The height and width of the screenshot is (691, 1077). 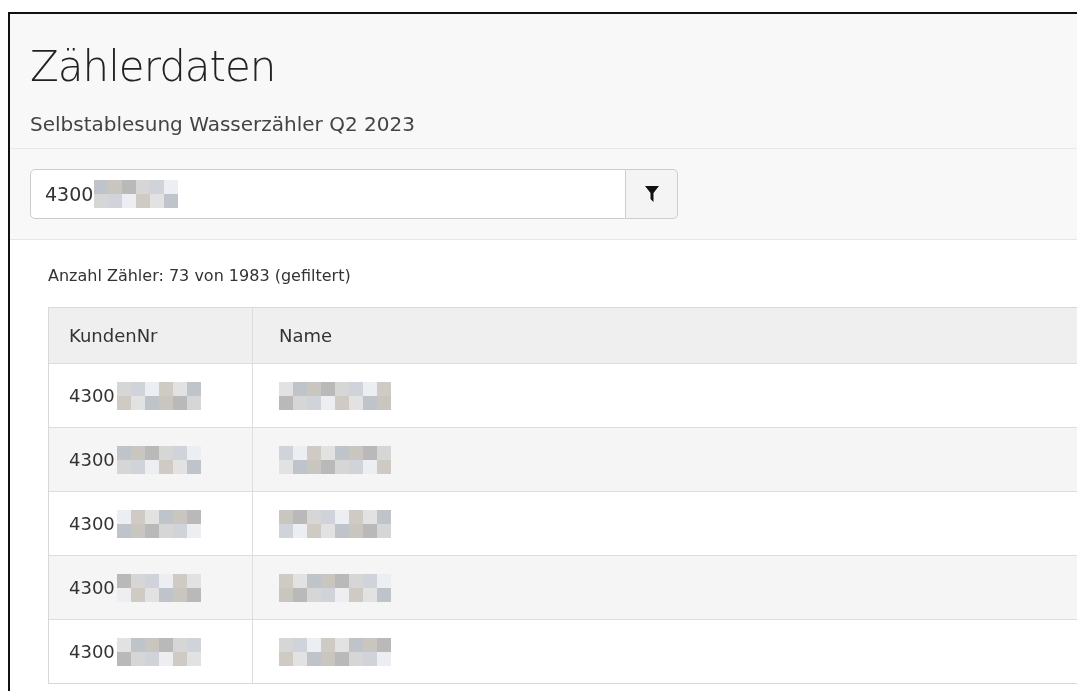 I want to click on filter-icon, so click(x=651, y=194).